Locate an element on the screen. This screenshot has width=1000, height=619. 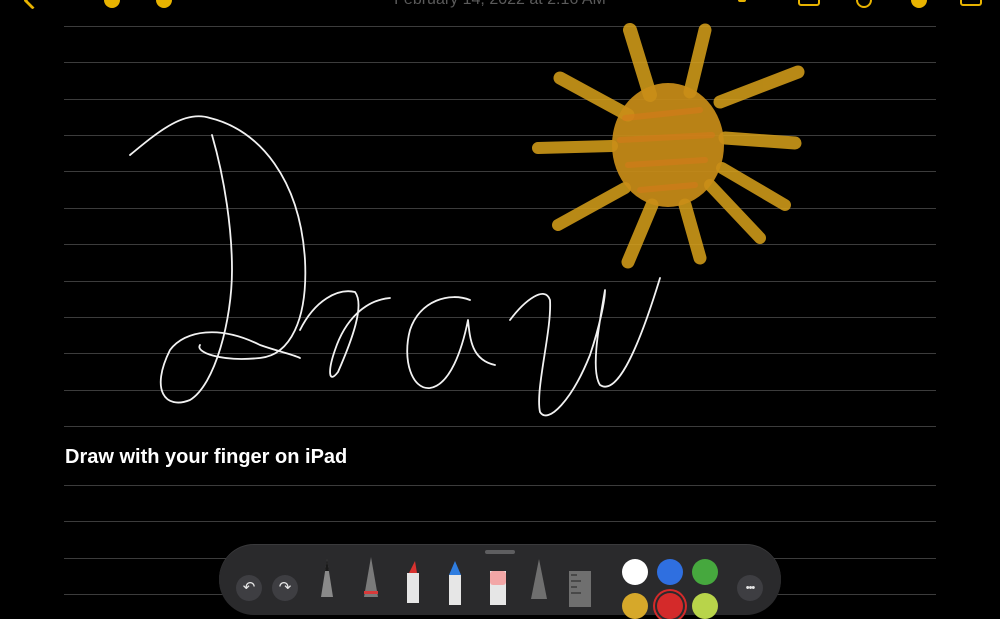
more-button: ••• is located at coordinates (750, 588).